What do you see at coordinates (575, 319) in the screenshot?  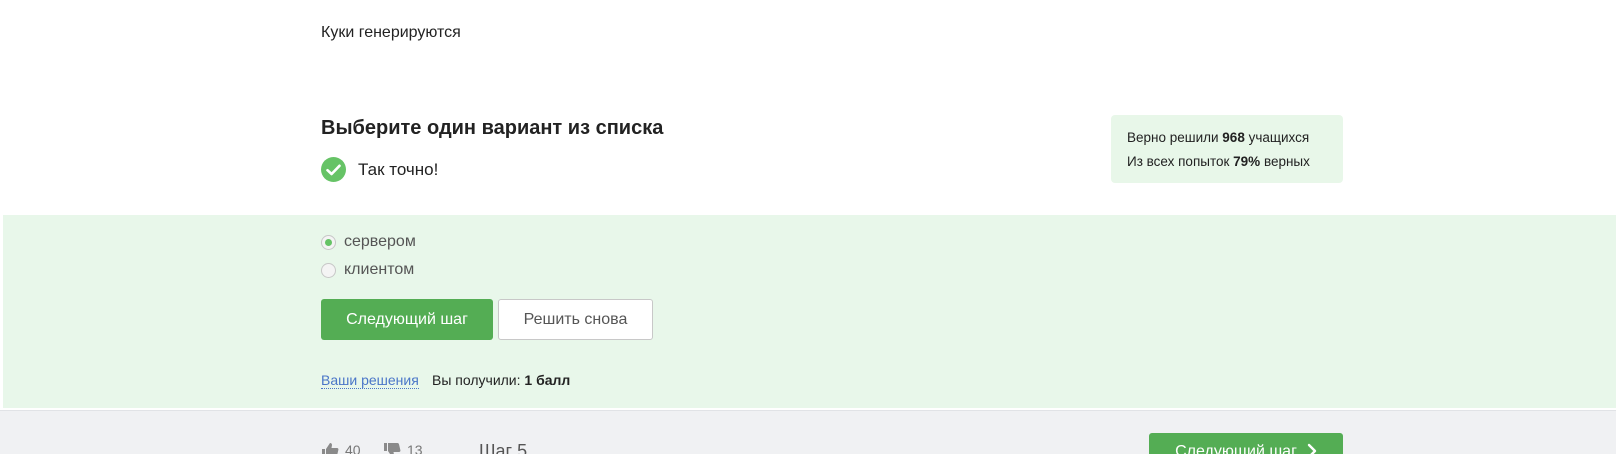 I see `retry-button: Решить снова` at bounding box center [575, 319].